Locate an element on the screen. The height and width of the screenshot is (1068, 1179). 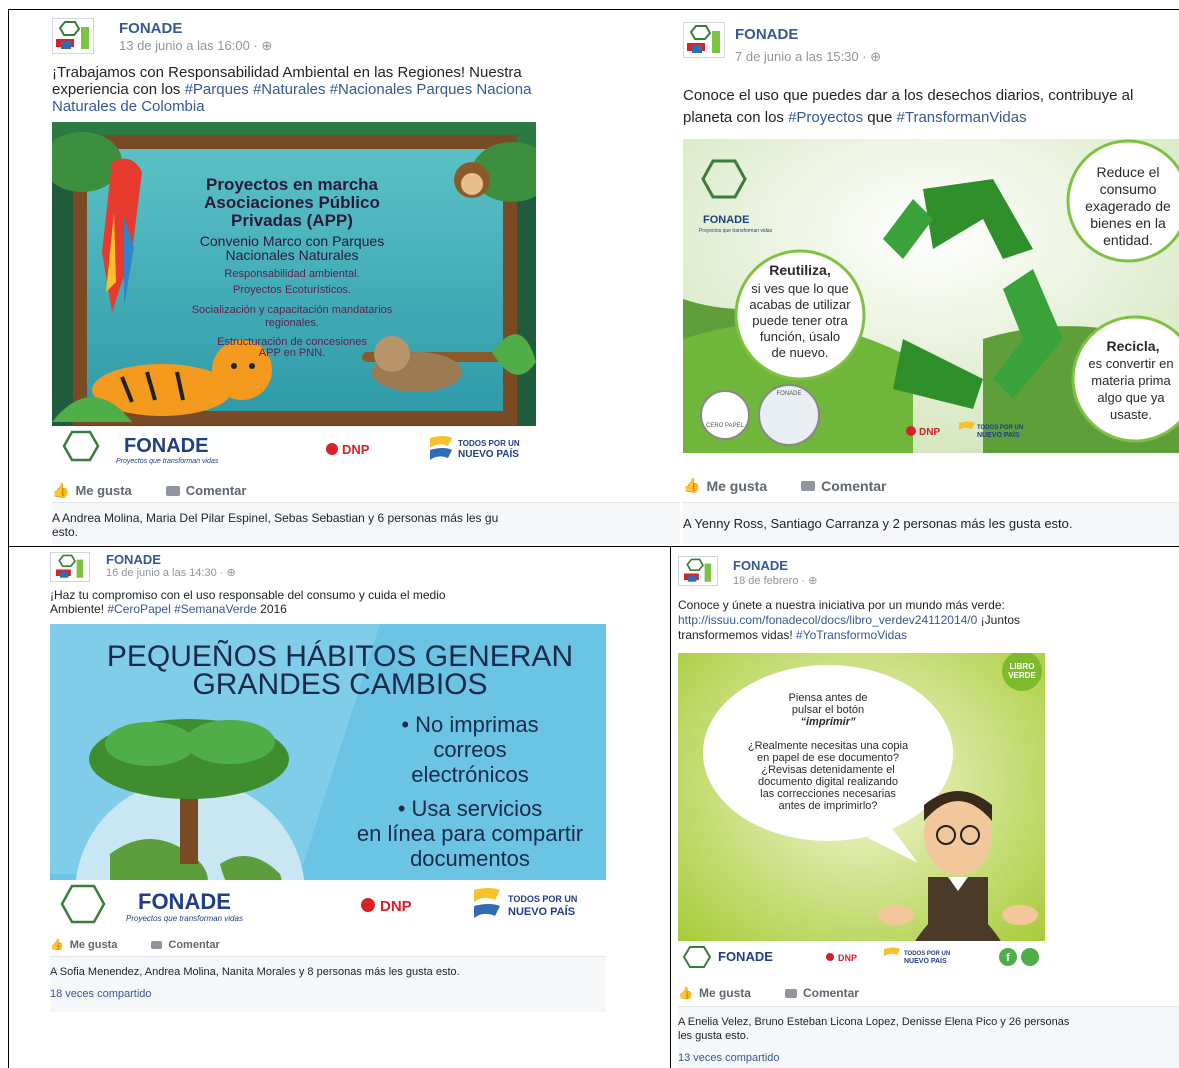
thumbs-up-icon: 👍 is located at coordinates (692, 485).